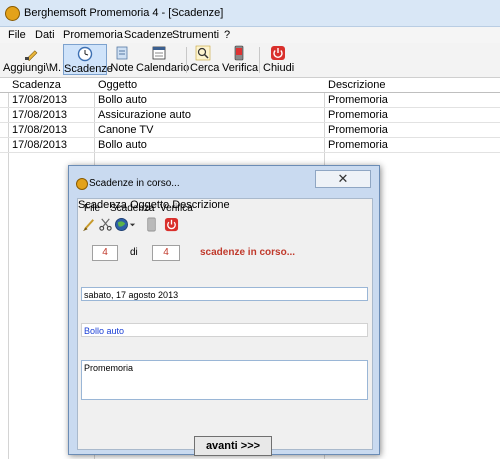 This screenshot has width=500, height=459. What do you see at coordinates (166, 253) in the screenshot?
I see `total-count-field: 4` at bounding box center [166, 253].